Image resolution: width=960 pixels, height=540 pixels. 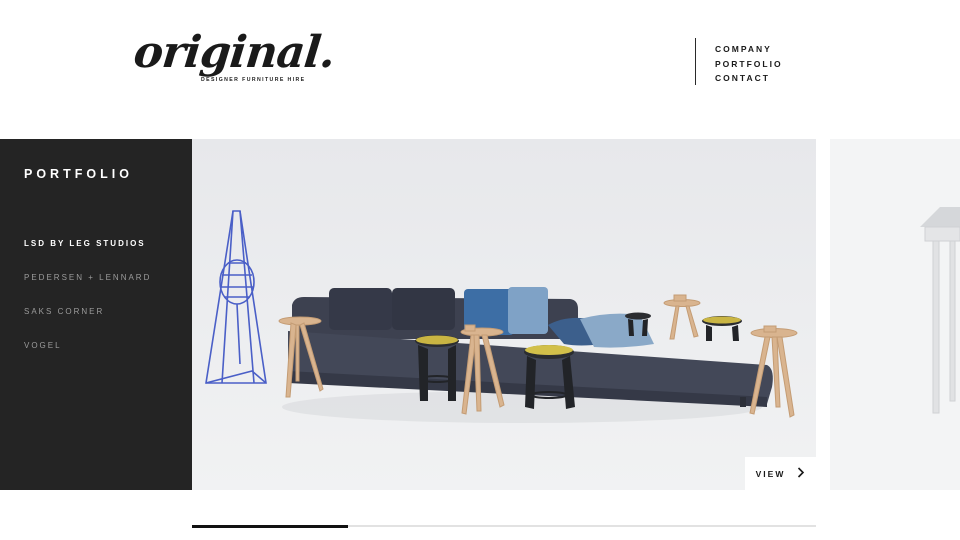 I want to click on portfolio-item-pedersen-lennard: PEDERSEN + LENNARD, so click(x=87, y=284).